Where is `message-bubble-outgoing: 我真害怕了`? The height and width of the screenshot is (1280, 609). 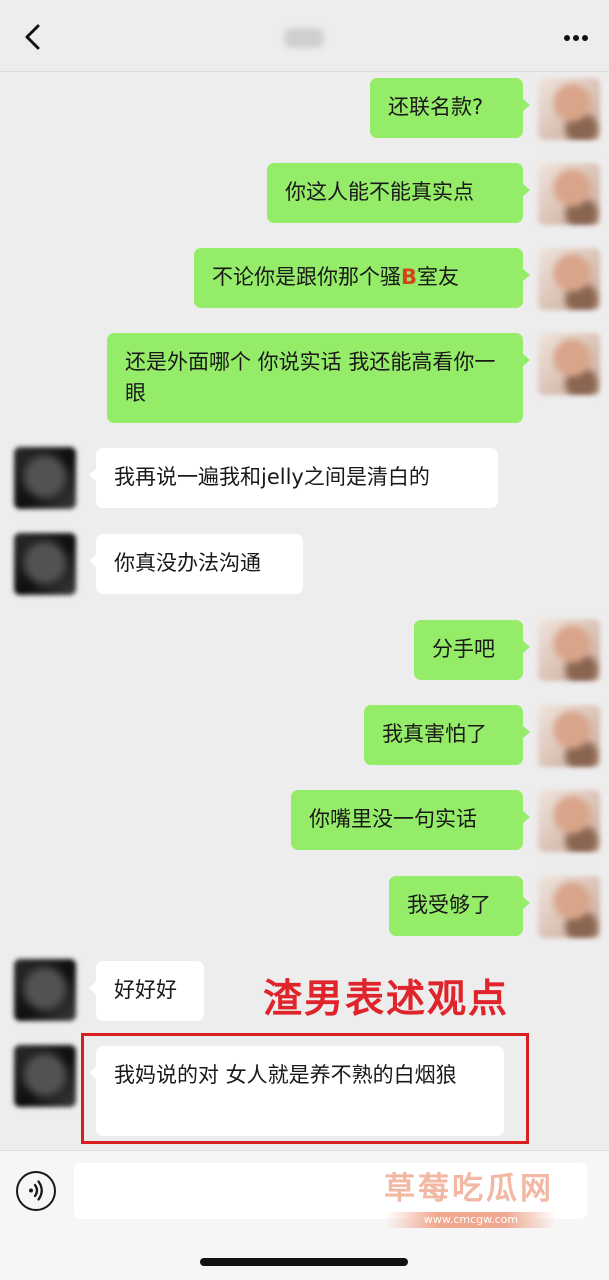 message-bubble-outgoing: 我真害怕了 is located at coordinates (447, 735).